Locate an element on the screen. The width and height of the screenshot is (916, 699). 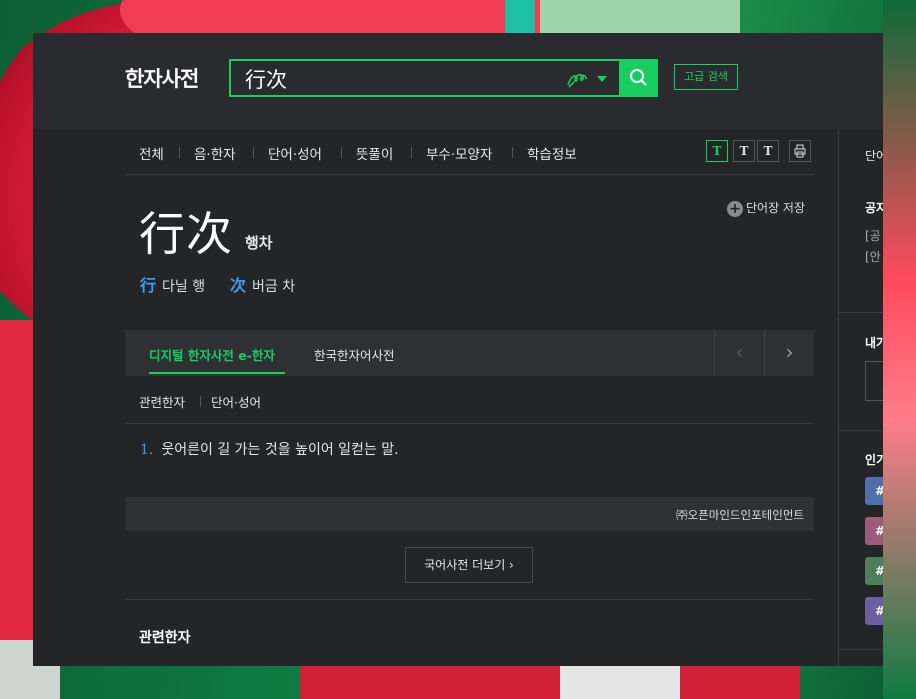
logo: 한자사전 is located at coordinates (162, 78).